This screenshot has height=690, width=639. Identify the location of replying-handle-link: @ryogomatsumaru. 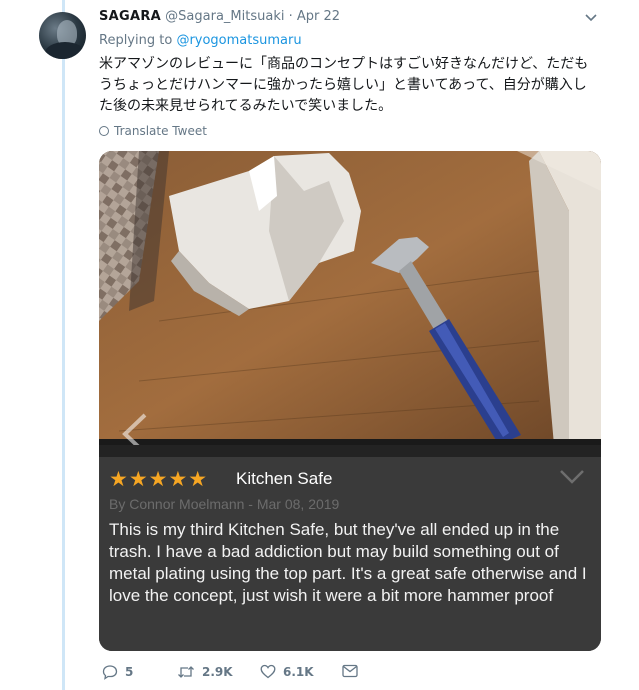
(238, 40).